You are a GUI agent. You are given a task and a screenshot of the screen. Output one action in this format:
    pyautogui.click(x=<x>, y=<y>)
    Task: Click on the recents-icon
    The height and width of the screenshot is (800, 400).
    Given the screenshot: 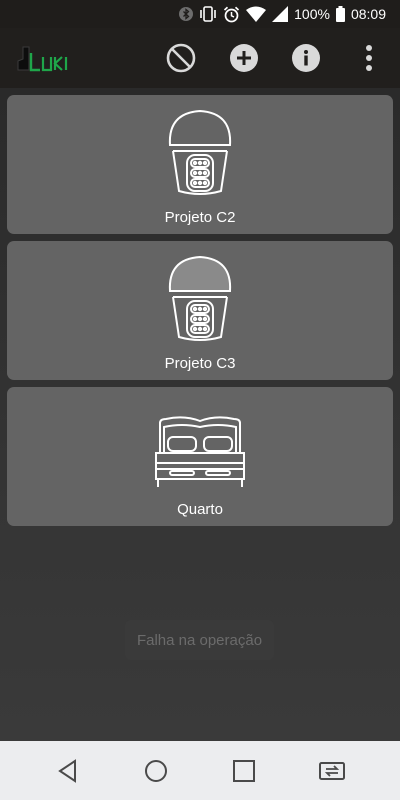 What is the action you would take?
    pyautogui.click(x=244, y=771)
    